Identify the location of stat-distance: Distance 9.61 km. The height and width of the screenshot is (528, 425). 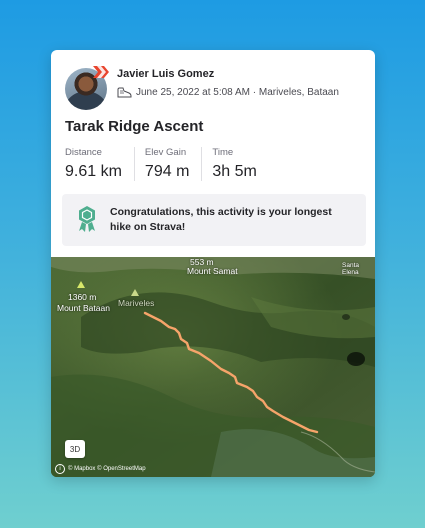
(99, 164).